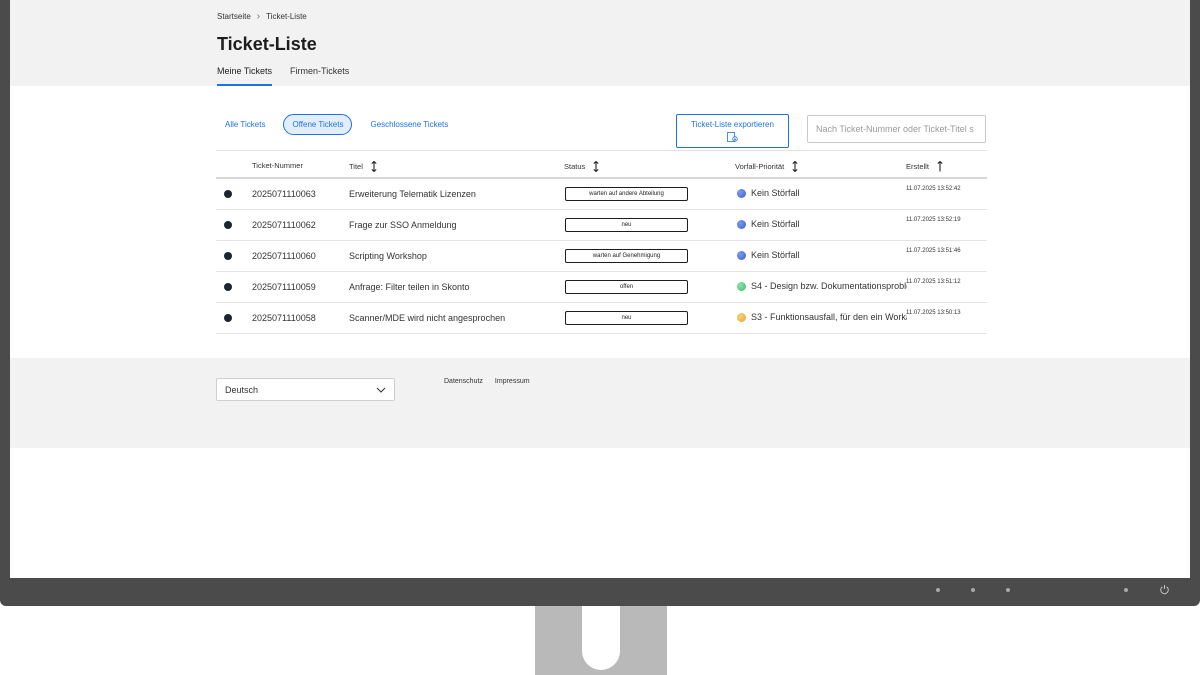 Image resolution: width=1200 pixels, height=675 pixels. What do you see at coordinates (760, 166) in the screenshot?
I see `col-label-priority: Vorfall-Priorität` at bounding box center [760, 166].